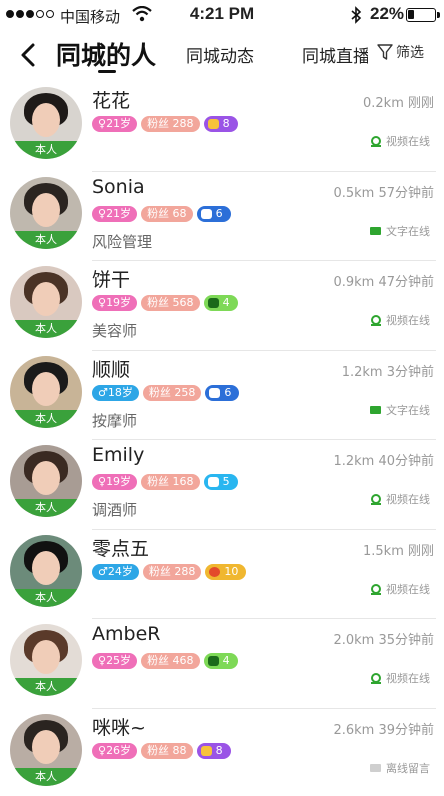 The width and height of the screenshot is (444, 796). I want to click on fans-badge: 粉丝 468, so click(170, 661).